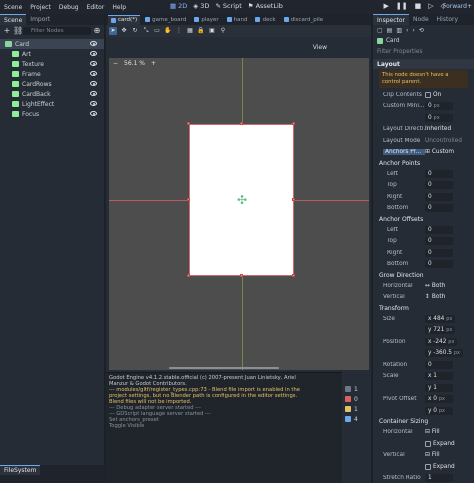  What do you see at coordinates (96, 7) in the screenshot?
I see `menu-editor: Editor` at bounding box center [96, 7].